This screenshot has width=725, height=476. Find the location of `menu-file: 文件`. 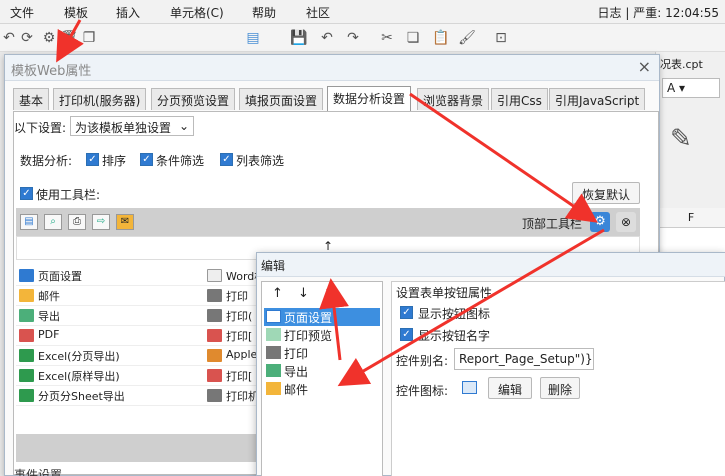

menu-file: 文件 is located at coordinates (22, 12).